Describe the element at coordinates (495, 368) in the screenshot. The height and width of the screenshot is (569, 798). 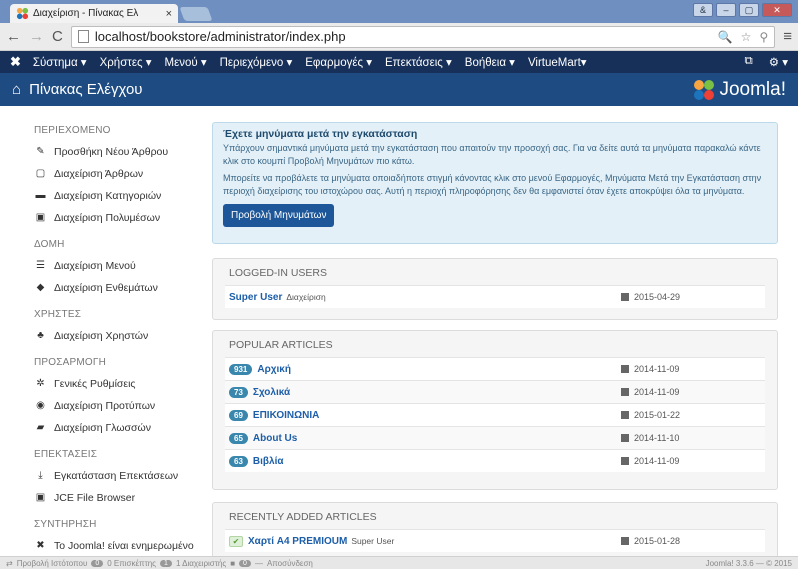
I see `table-row: 931 Αρχική 2014-11-09` at that location.